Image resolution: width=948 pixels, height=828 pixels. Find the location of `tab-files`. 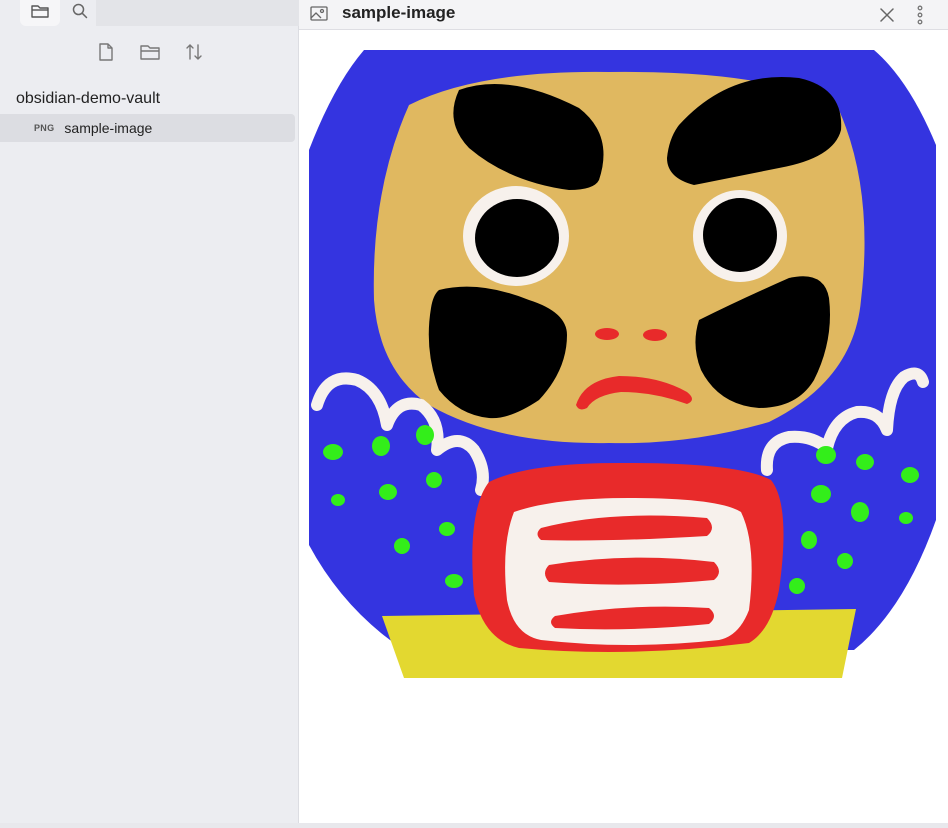

tab-files is located at coordinates (40, 13).